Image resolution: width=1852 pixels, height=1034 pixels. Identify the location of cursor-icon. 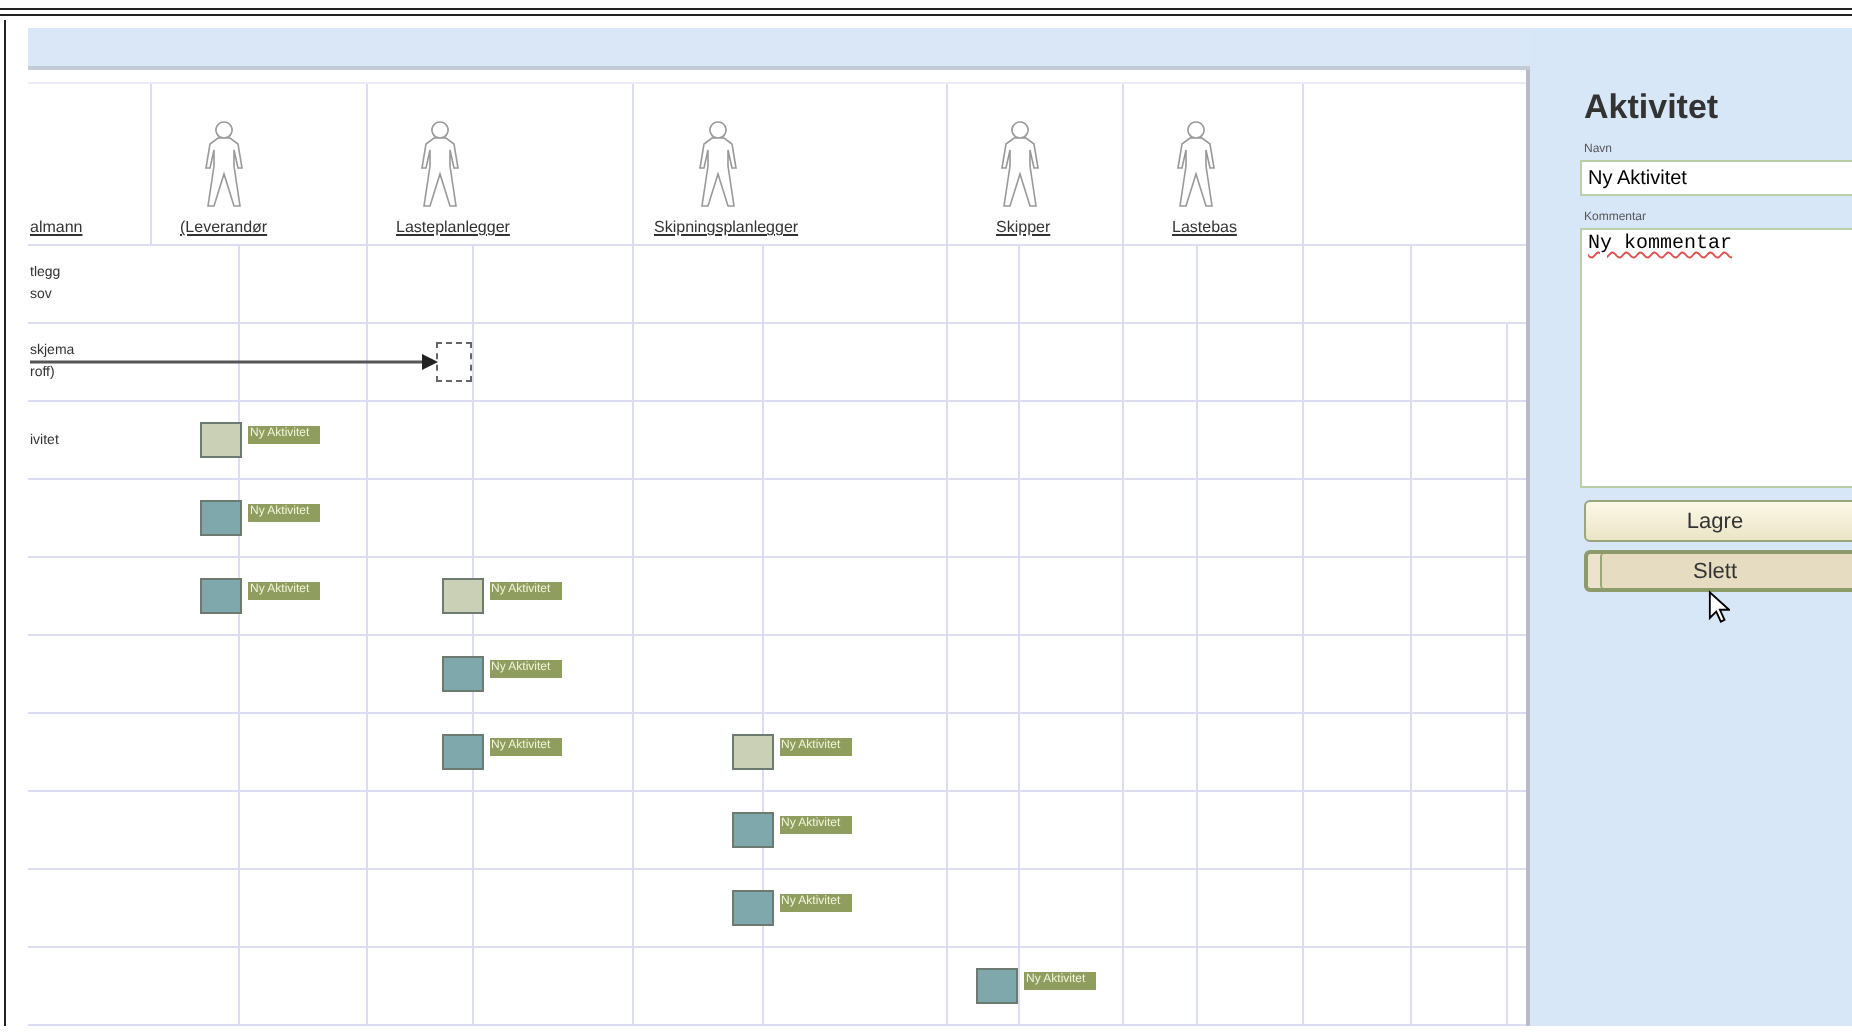
(1719, 607).